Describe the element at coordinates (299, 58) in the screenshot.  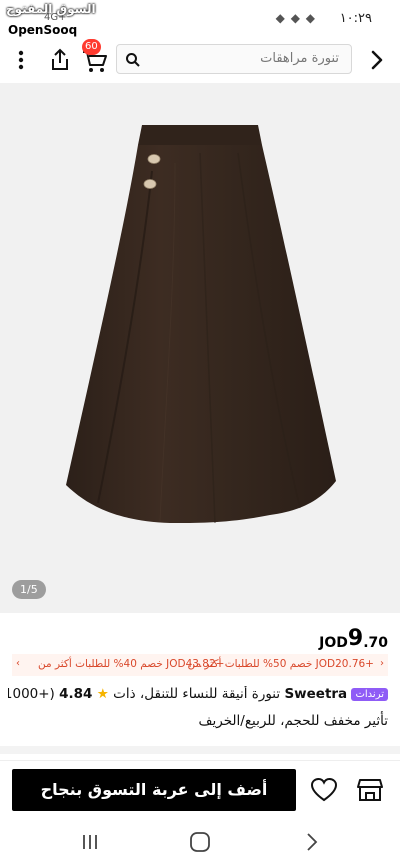
I see `search-query: تنورة مراهقات` at that location.